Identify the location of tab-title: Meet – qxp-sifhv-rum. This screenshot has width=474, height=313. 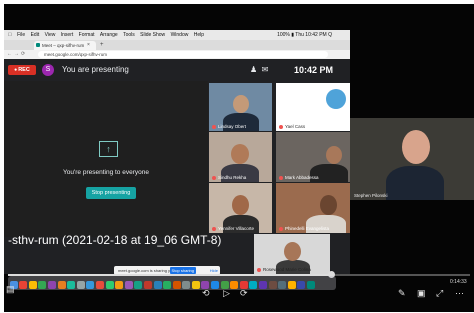
(63, 45).